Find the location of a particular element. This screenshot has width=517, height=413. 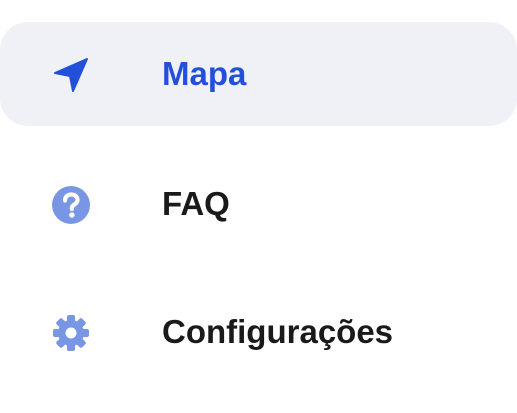

question-circle-icon is located at coordinates (71, 205).